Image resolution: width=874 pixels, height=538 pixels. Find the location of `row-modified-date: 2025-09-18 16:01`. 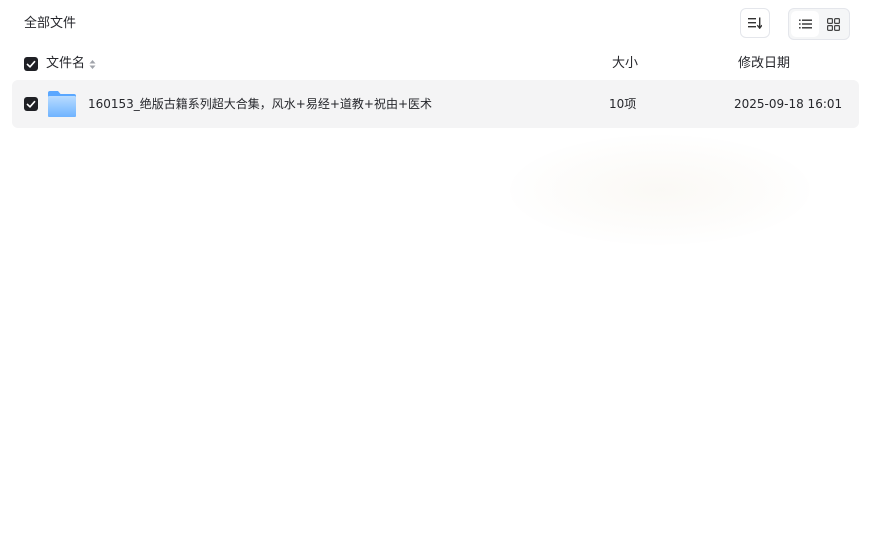

row-modified-date: 2025-09-18 16:01 is located at coordinates (788, 104).